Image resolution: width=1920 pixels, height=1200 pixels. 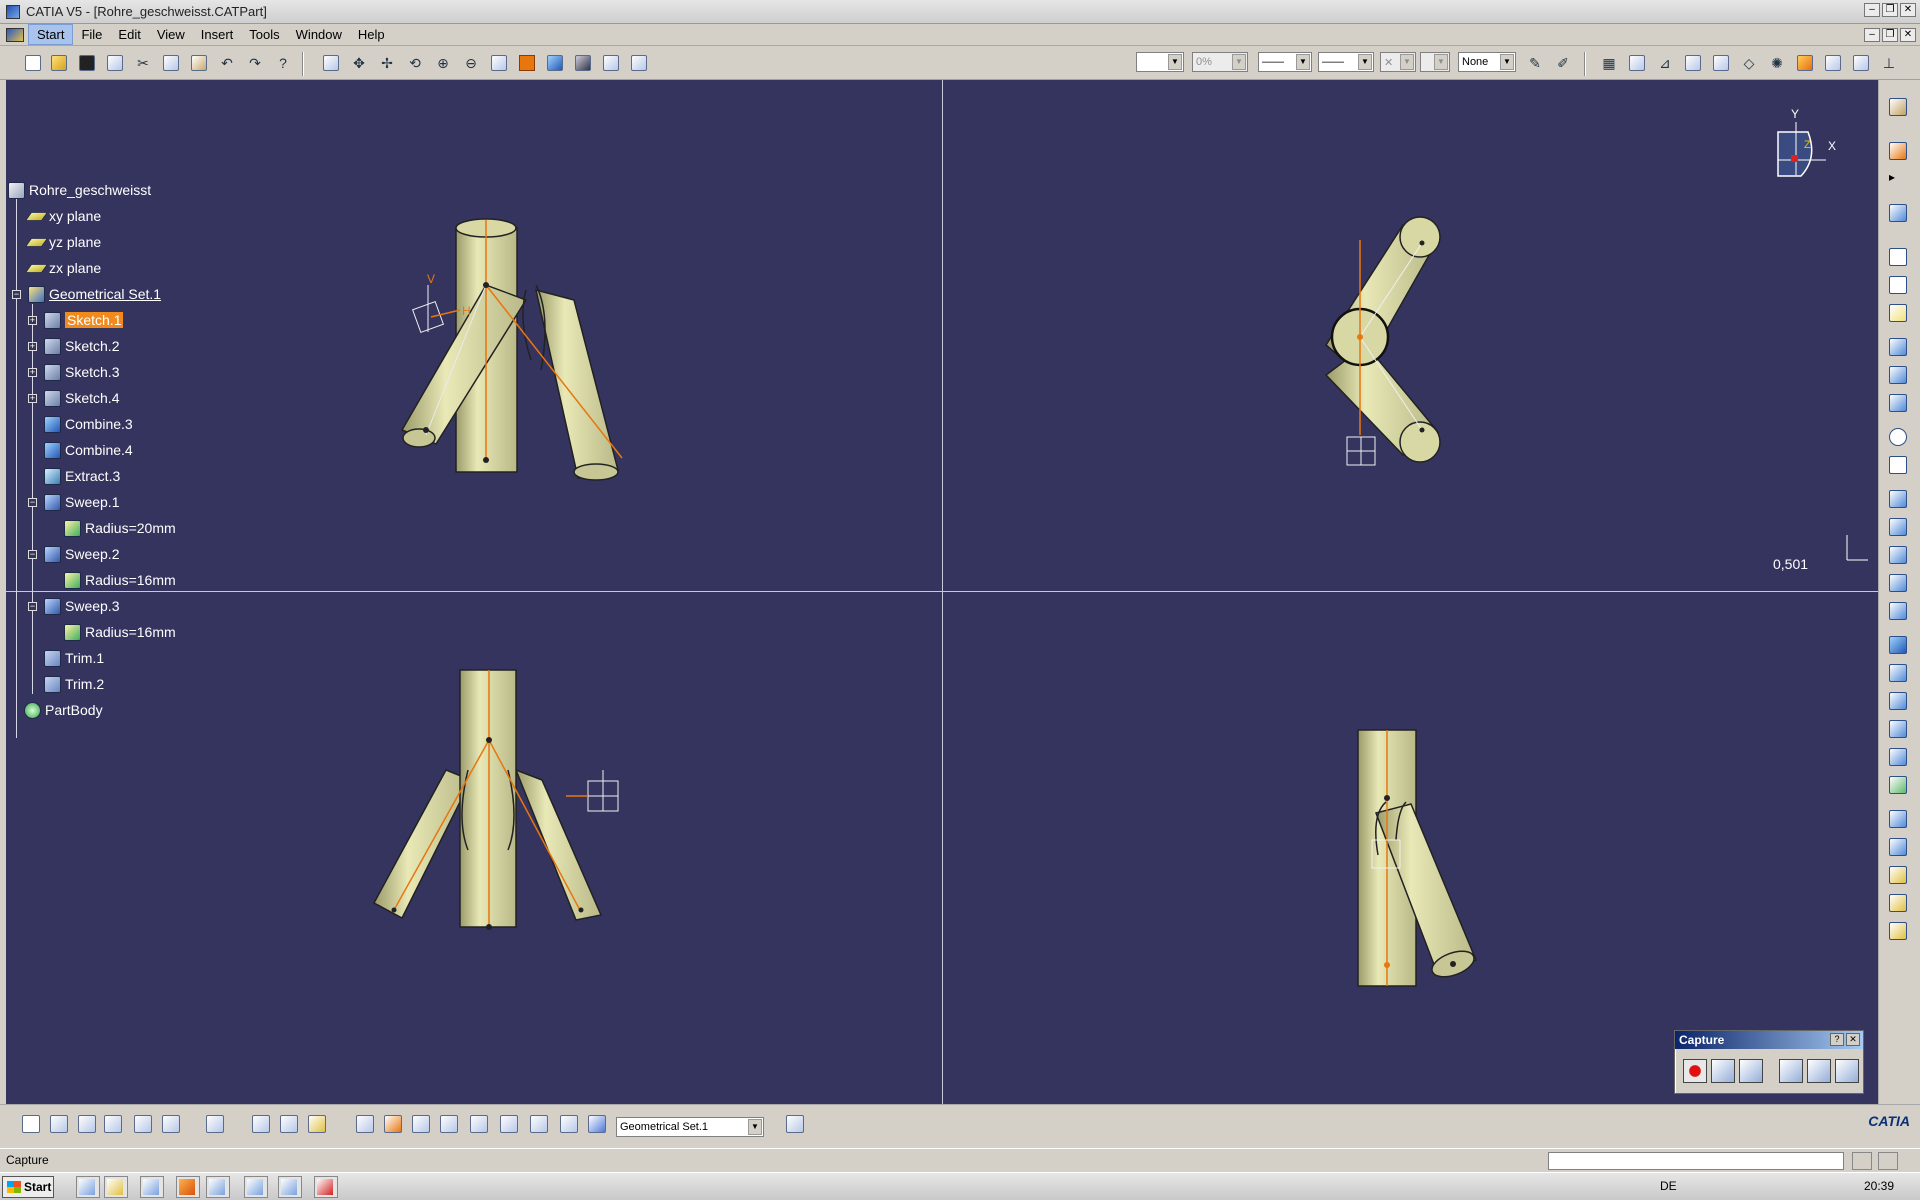 I want to click on circle-icon, so click(x=1899, y=438).